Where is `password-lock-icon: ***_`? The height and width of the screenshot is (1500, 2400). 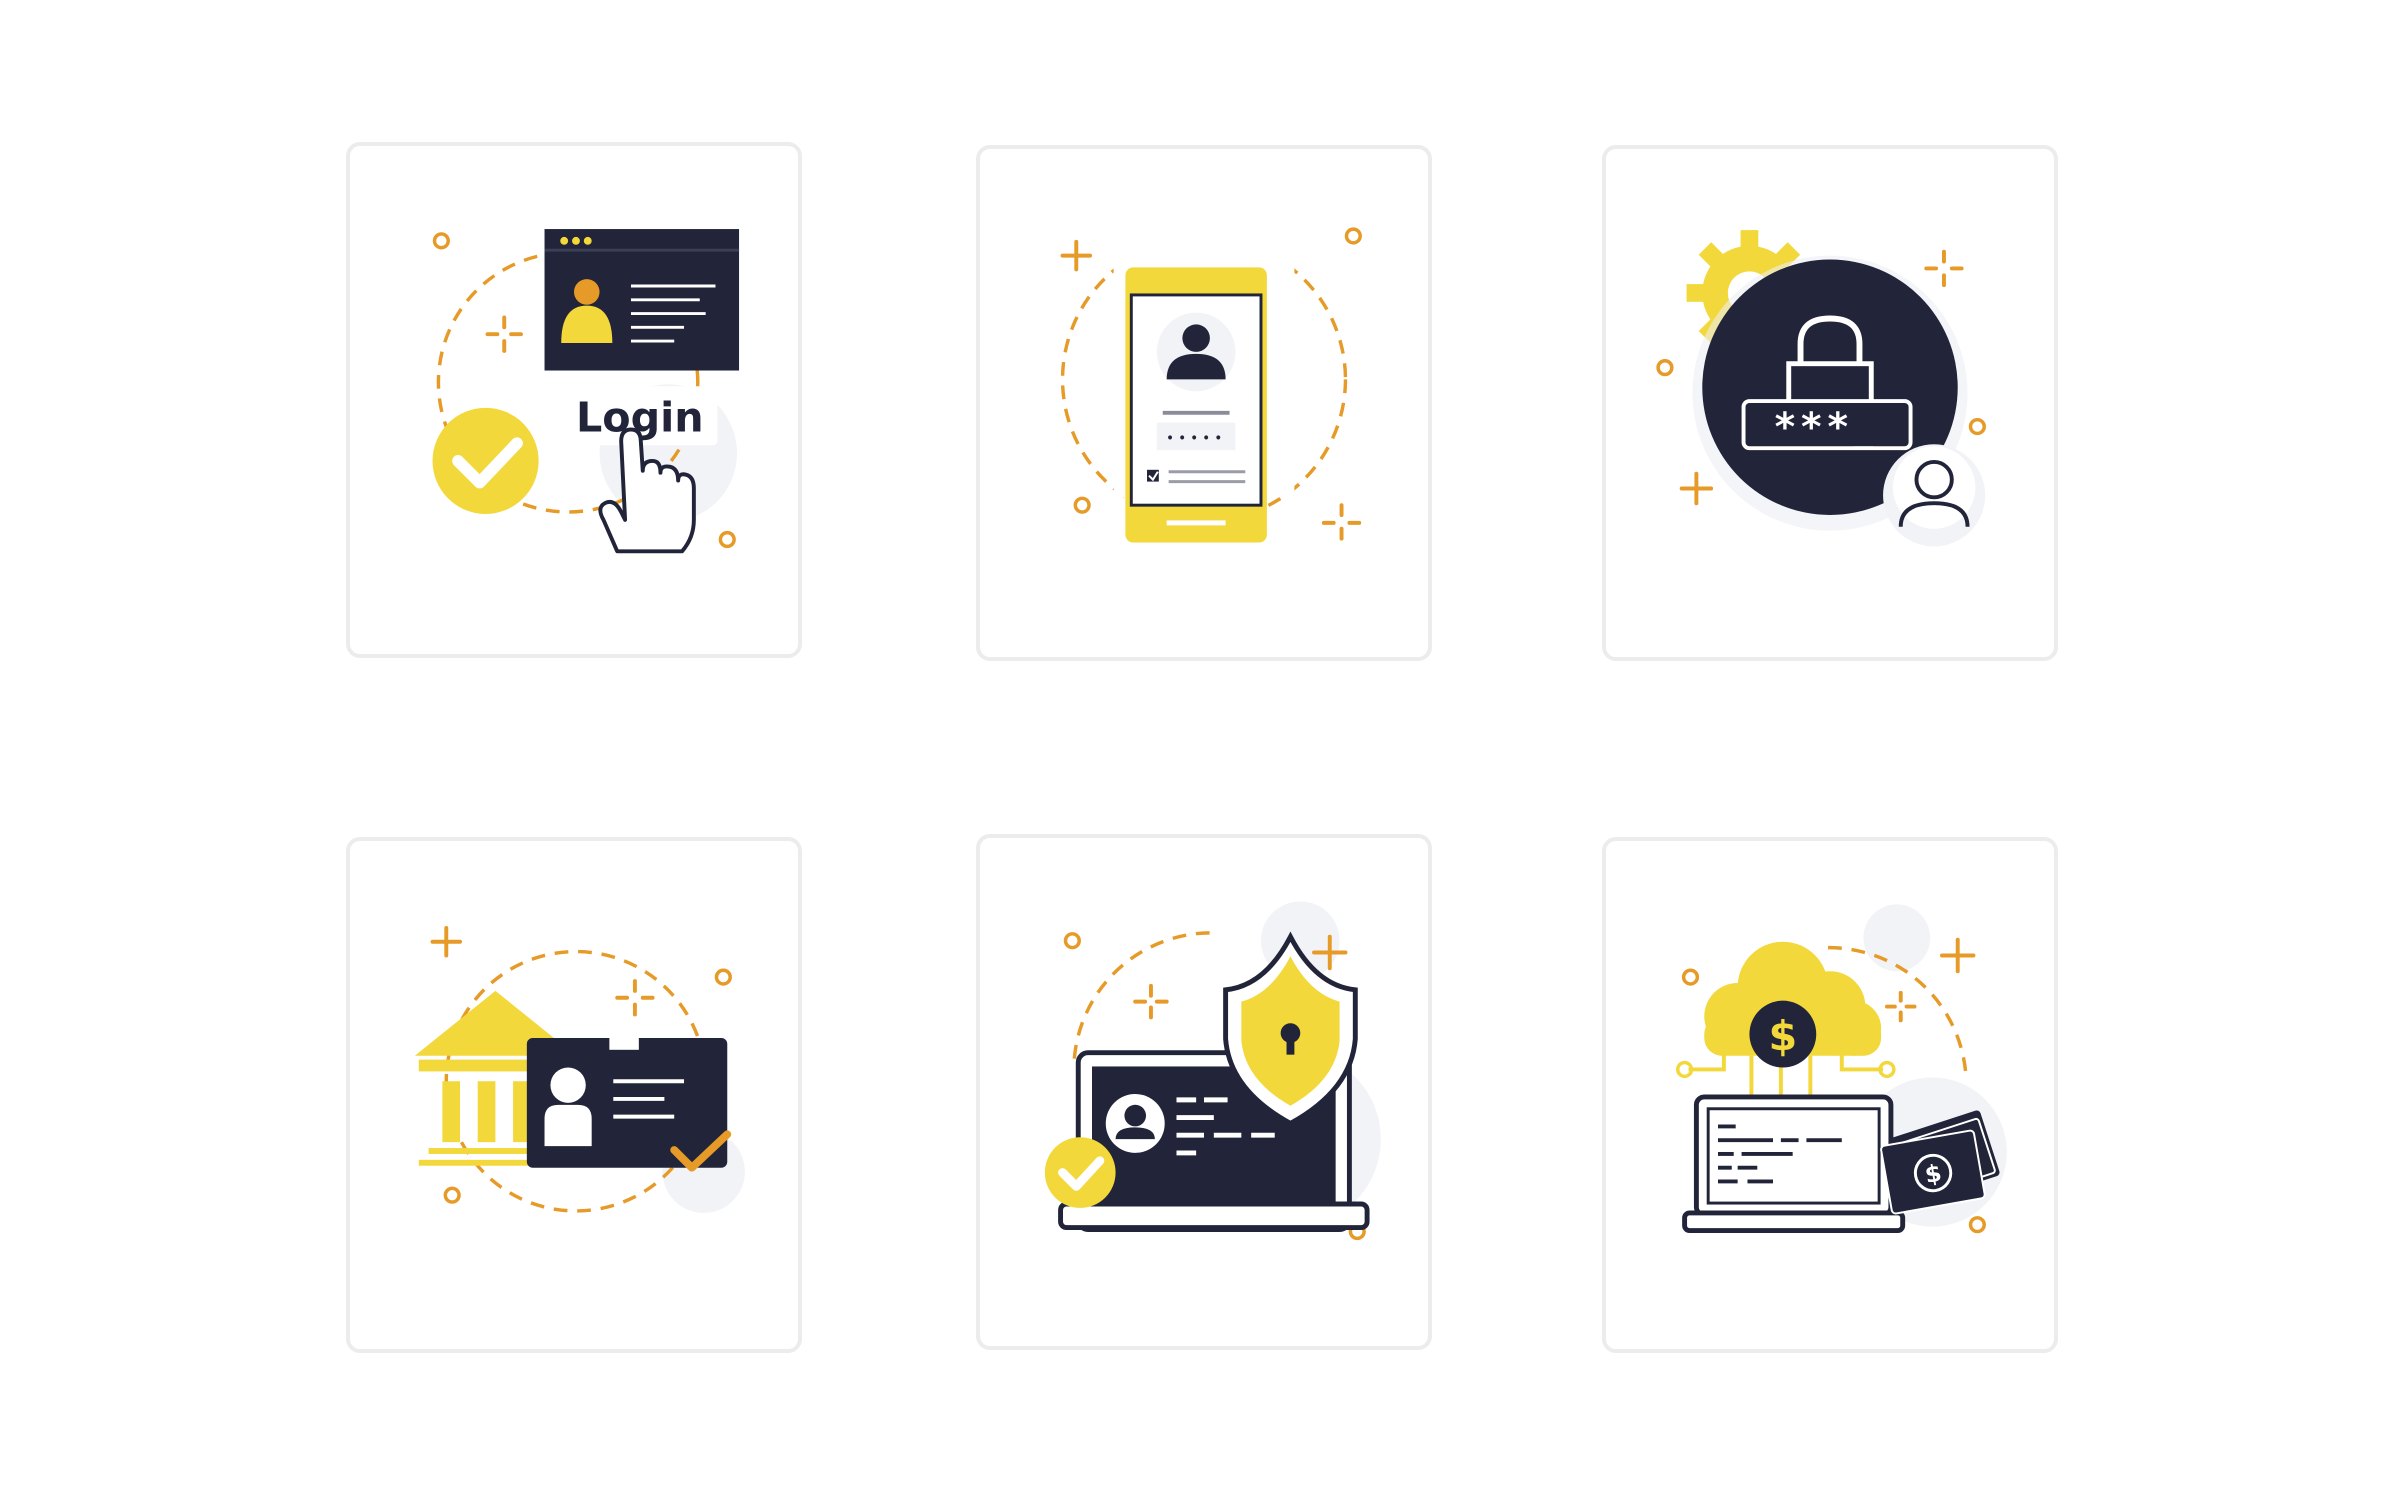
password-lock-icon: ***_ is located at coordinates (1821, 388).